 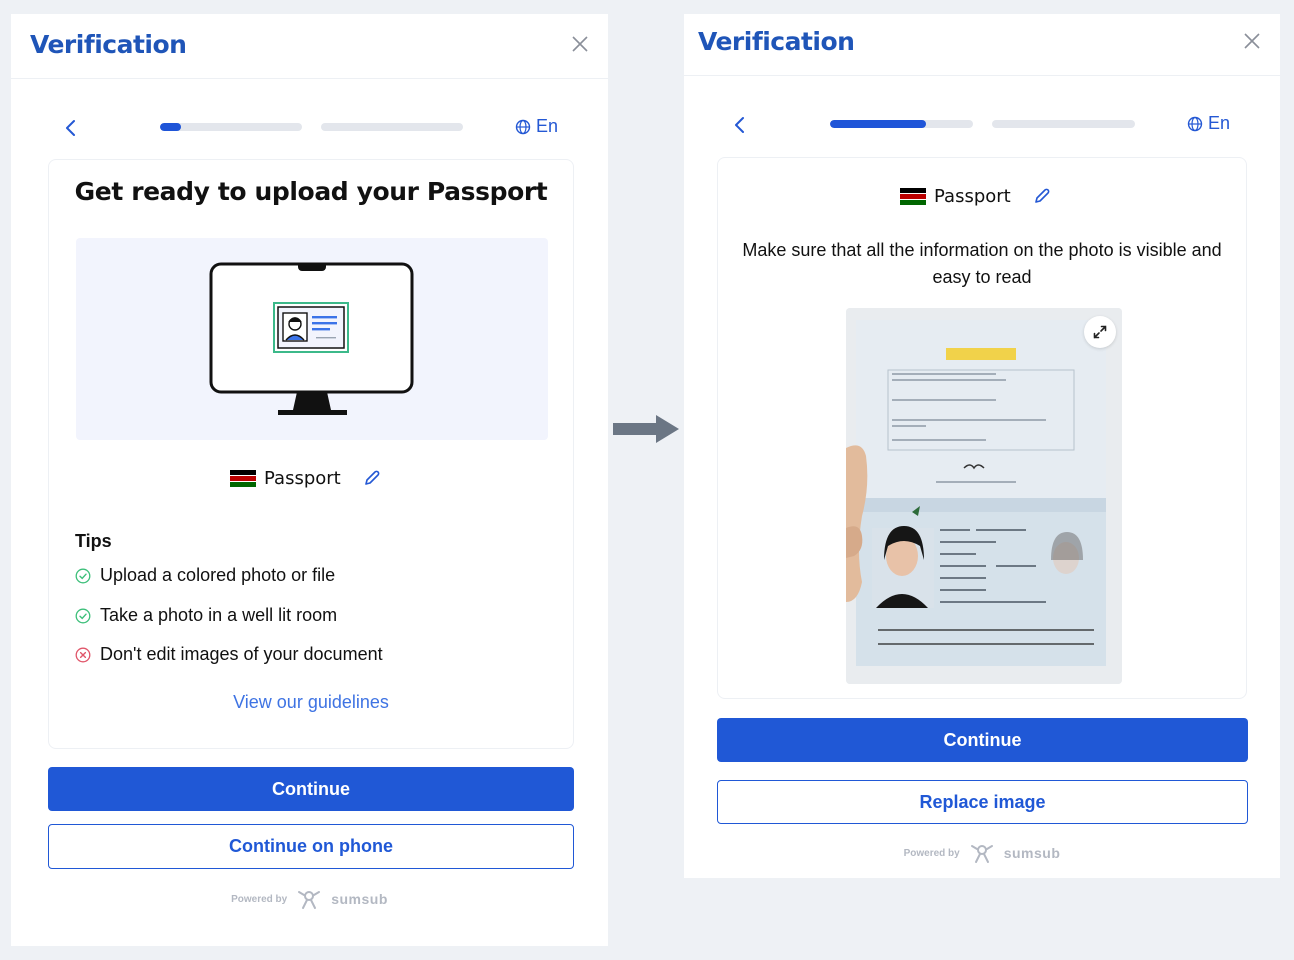 What do you see at coordinates (83, 654) in the screenshot?
I see `x-circle-icon` at bounding box center [83, 654].